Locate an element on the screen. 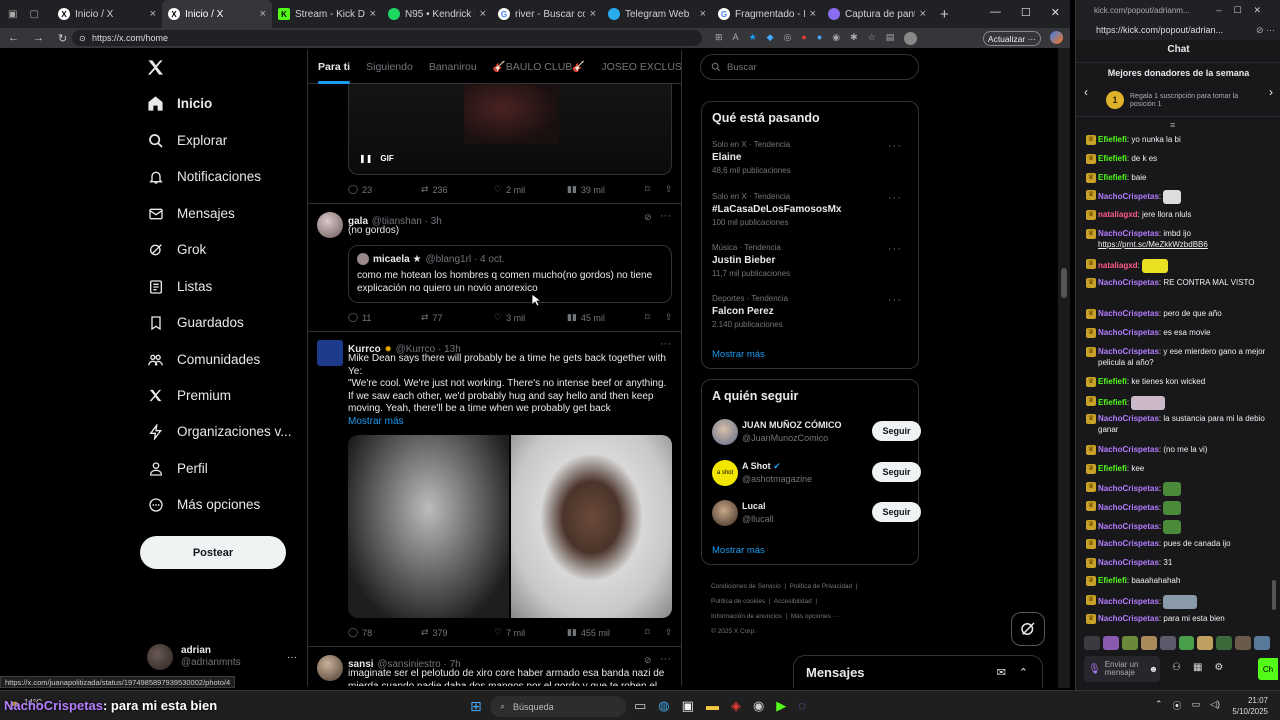 This screenshot has width=1280, height=720. location-icon: ⦿ is located at coordinates (1177, 705).